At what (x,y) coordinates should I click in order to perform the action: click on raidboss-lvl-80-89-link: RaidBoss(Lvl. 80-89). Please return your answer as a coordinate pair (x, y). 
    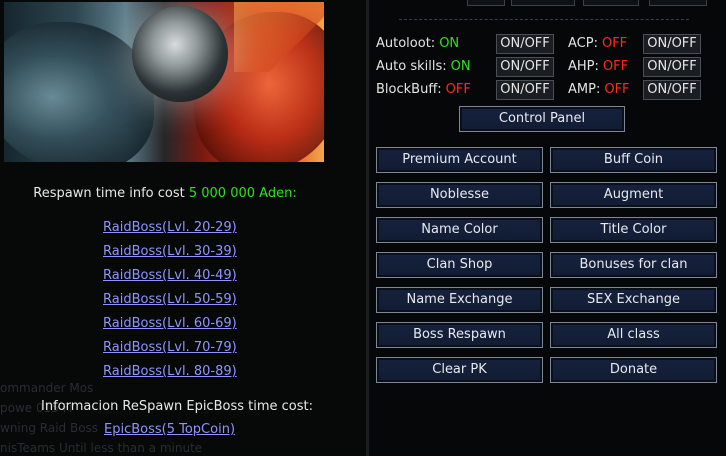
    Looking at the image, I should click on (170, 371).